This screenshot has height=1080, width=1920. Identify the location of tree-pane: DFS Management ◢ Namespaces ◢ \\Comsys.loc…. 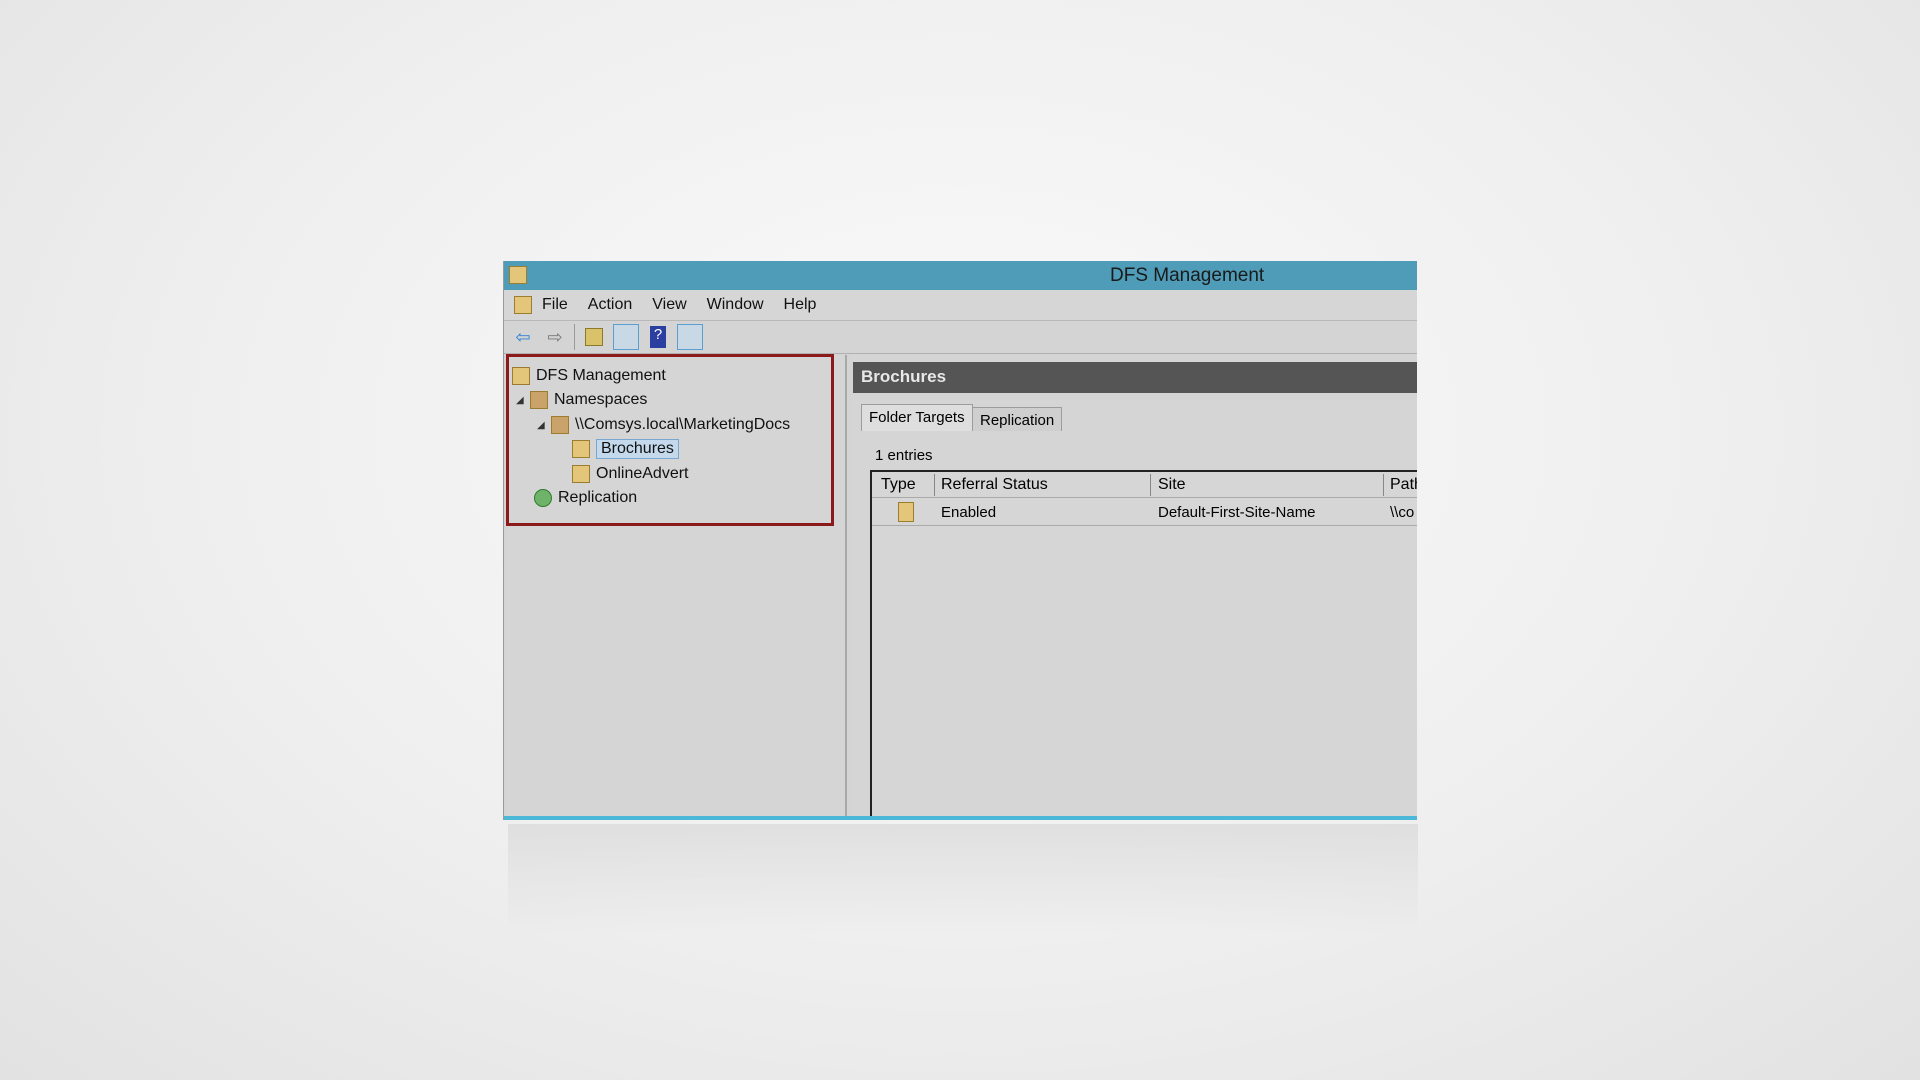
(676, 587).